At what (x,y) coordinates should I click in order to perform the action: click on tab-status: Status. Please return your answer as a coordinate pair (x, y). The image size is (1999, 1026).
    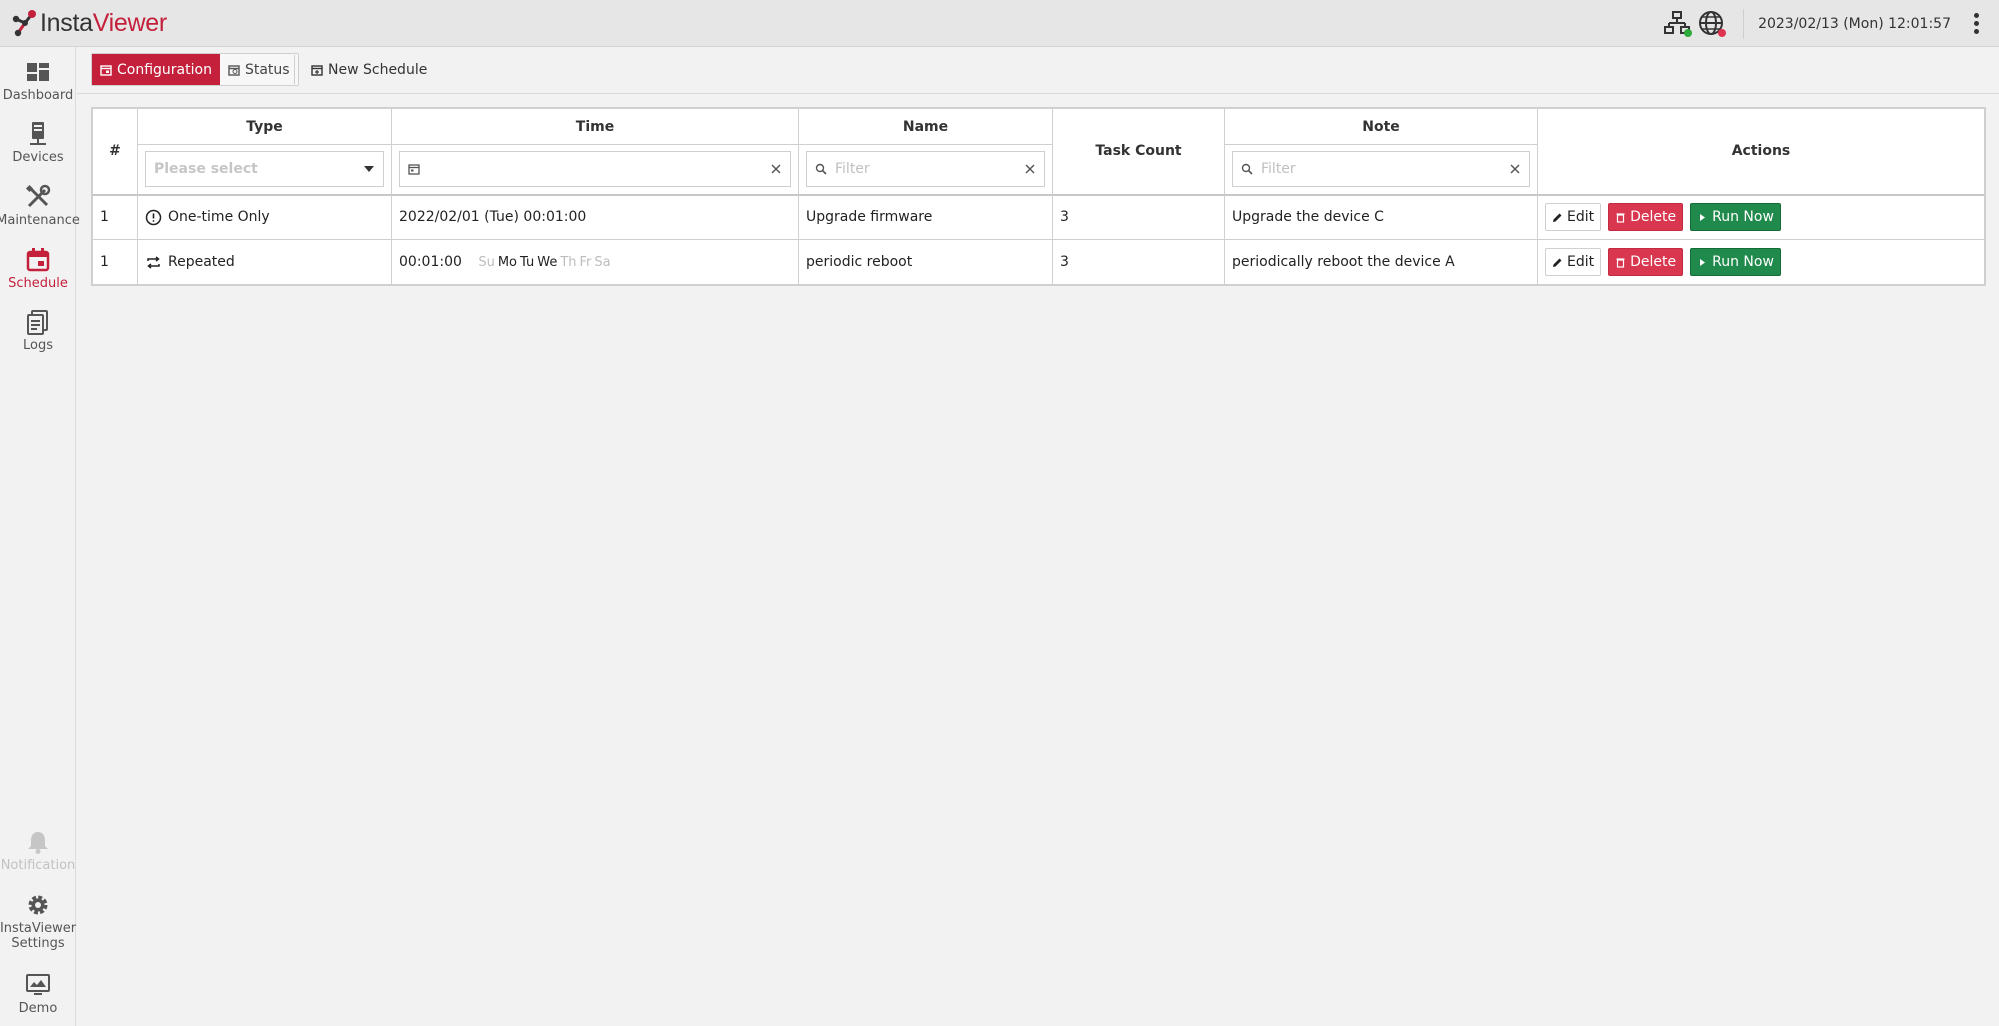
    Looking at the image, I should click on (258, 69).